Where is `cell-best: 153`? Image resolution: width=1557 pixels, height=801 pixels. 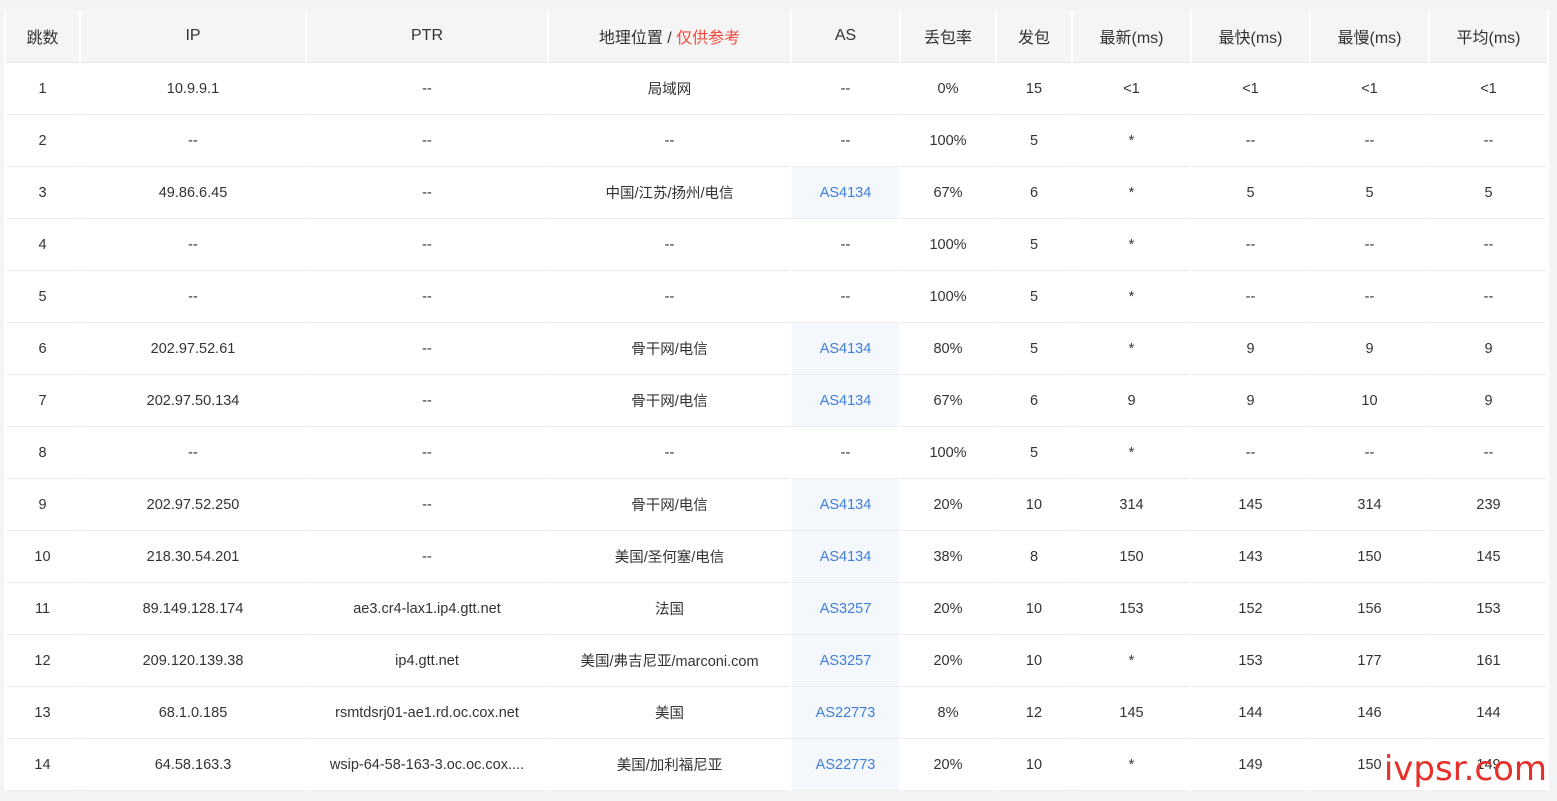 cell-best: 153 is located at coordinates (1250, 661).